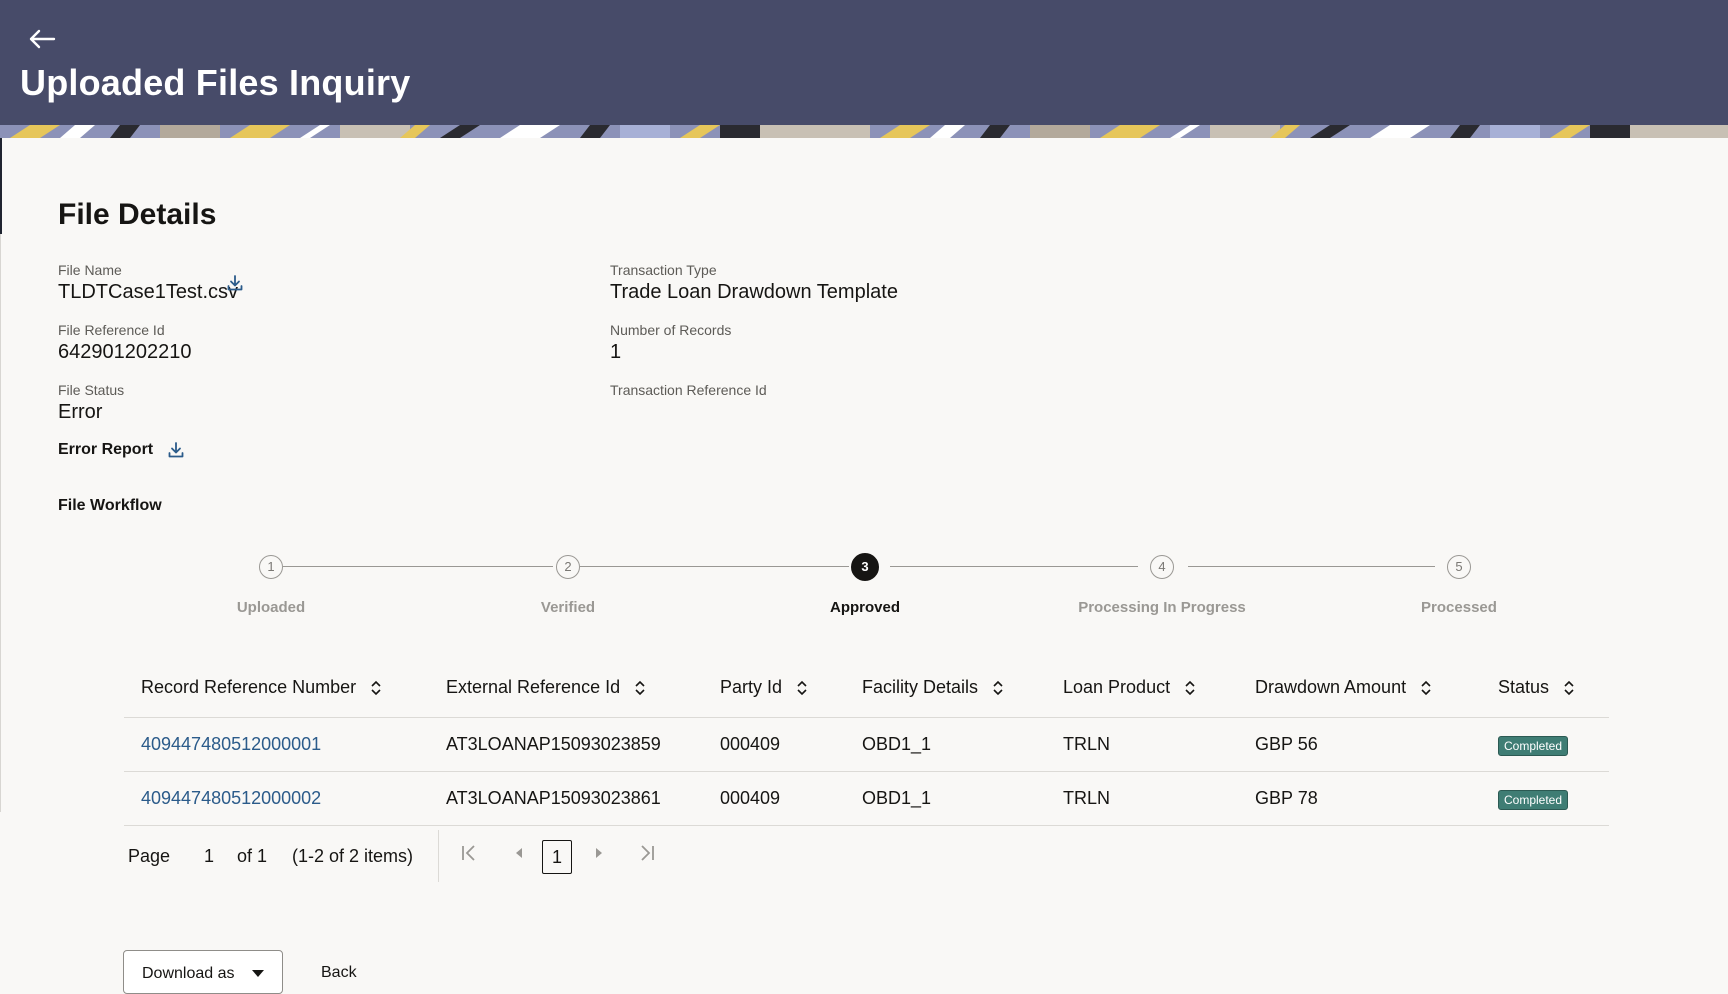  Describe the element at coordinates (469, 853) in the screenshot. I see `first-page-icon` at that location.